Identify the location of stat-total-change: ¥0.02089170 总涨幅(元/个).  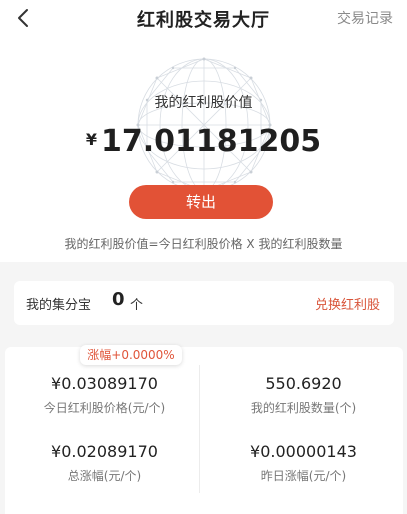
(104, 463).